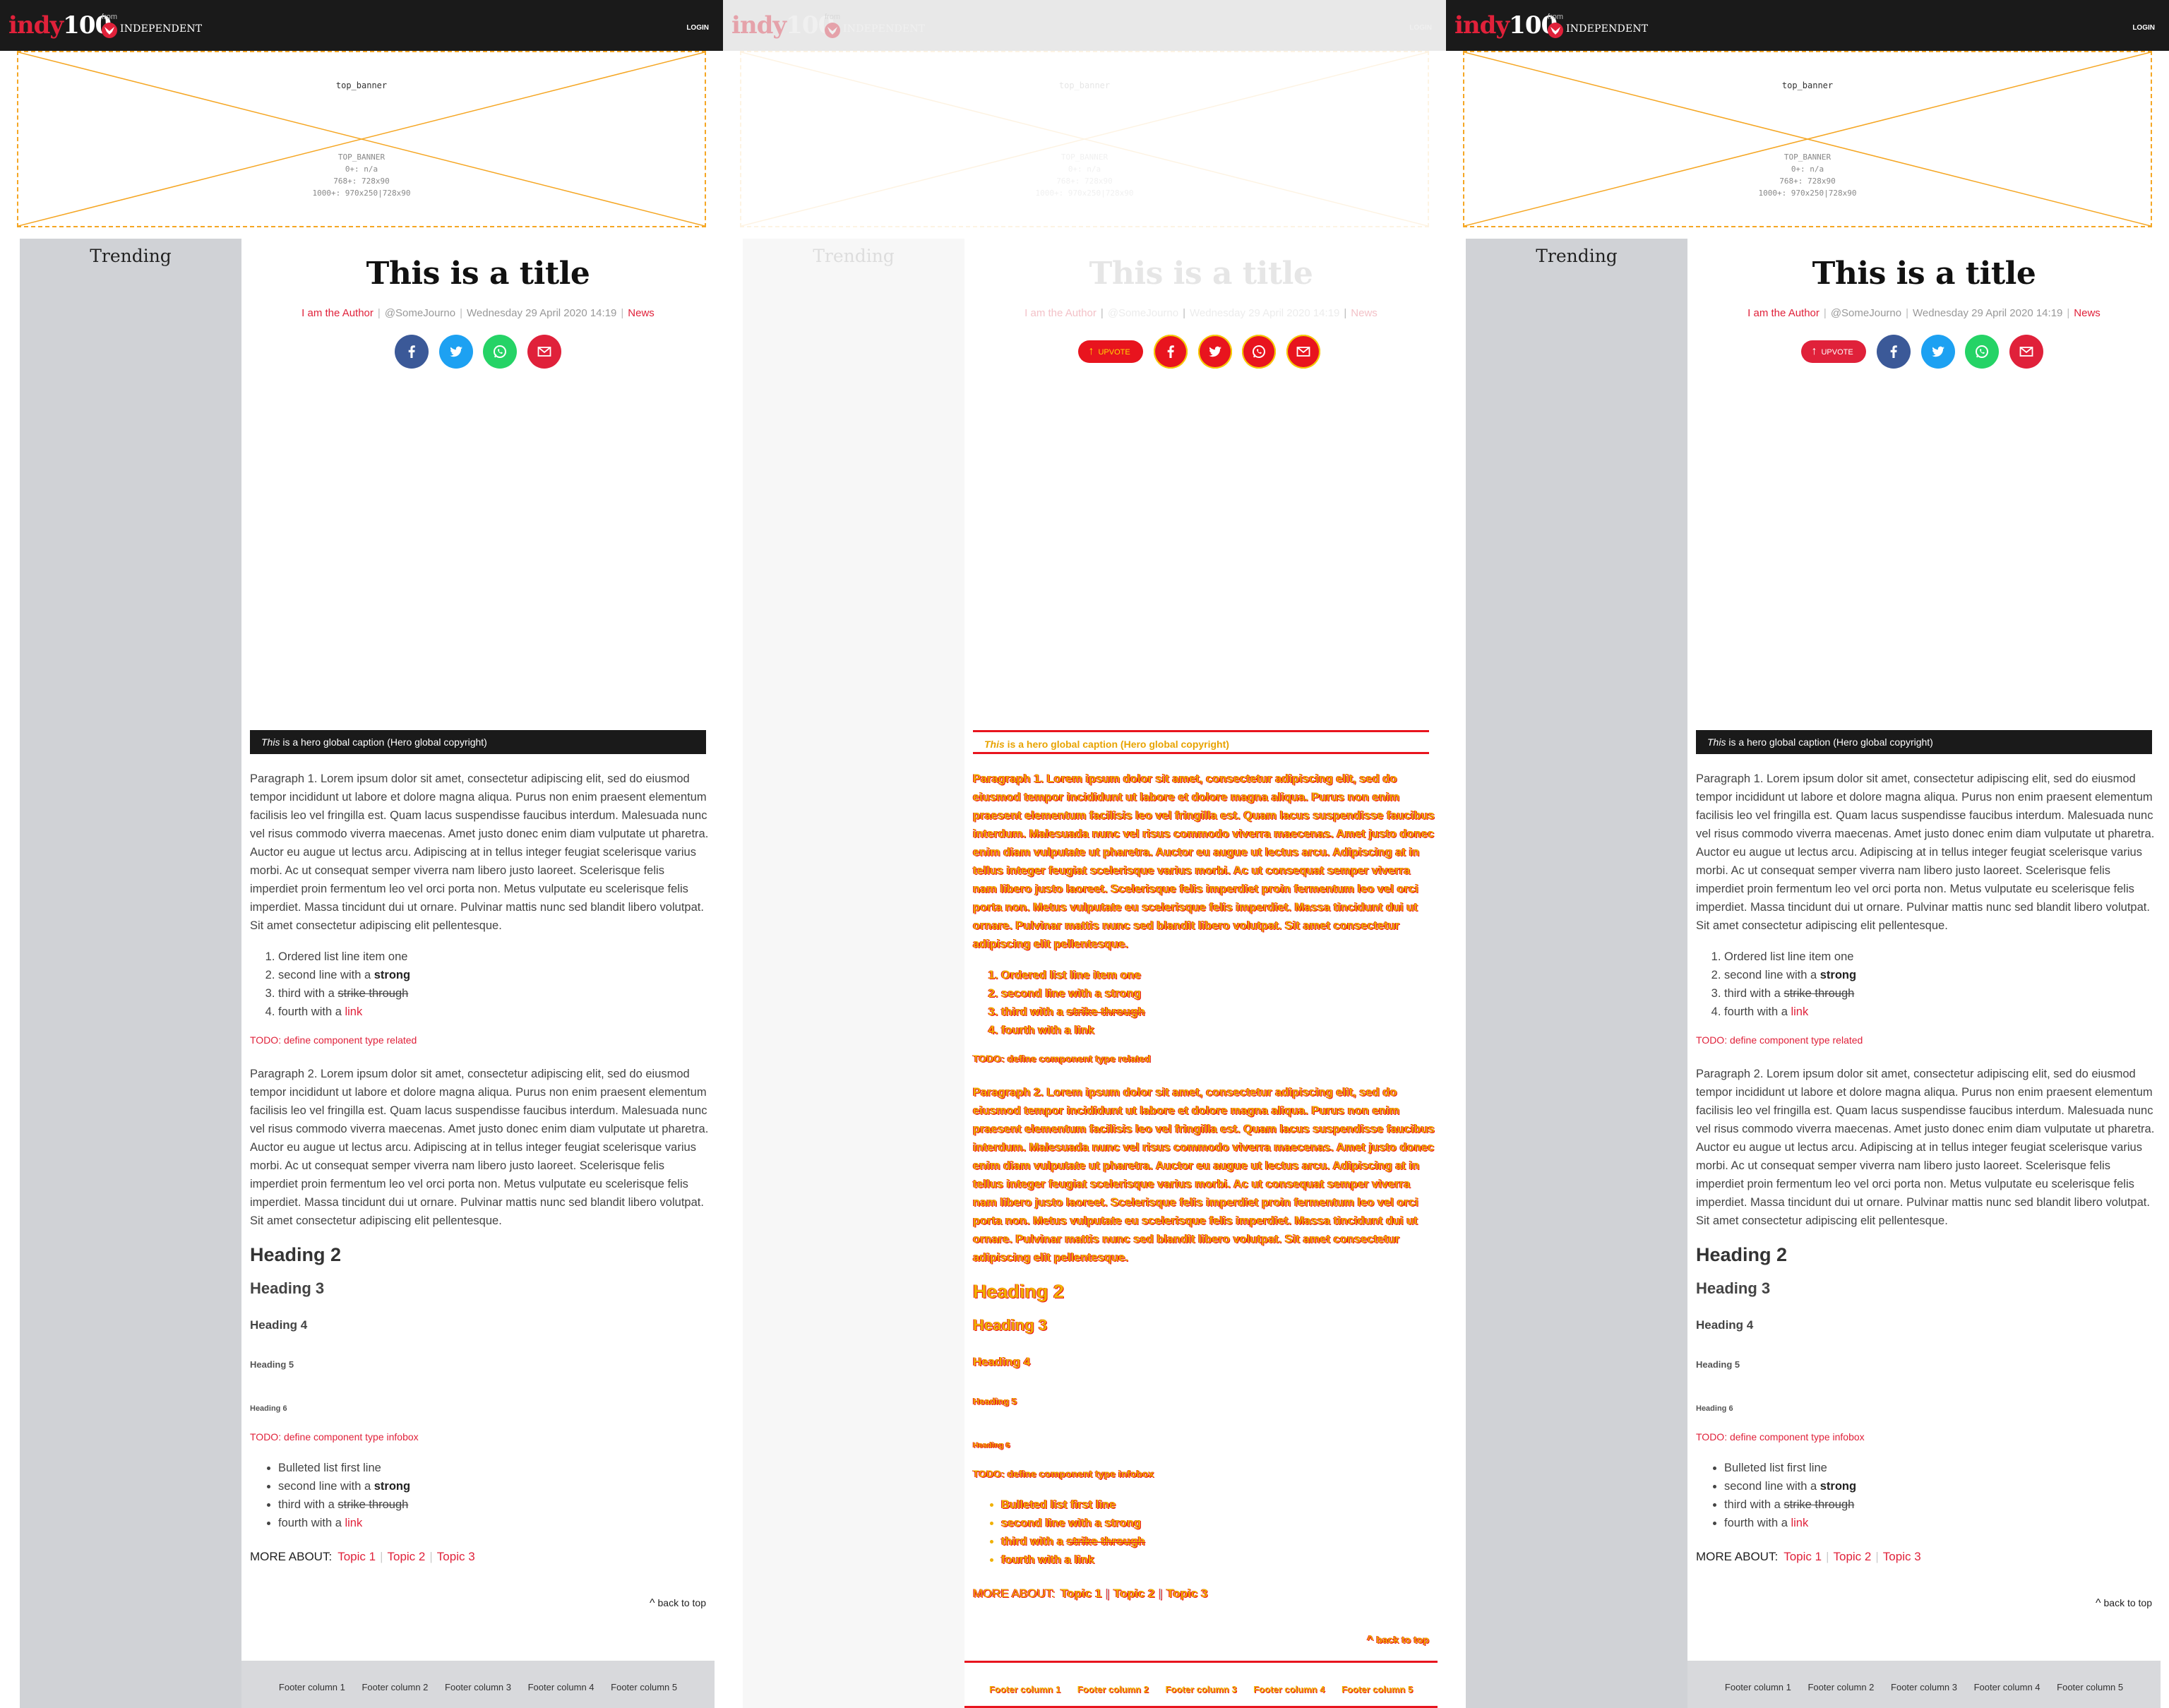 This screenshot has height=1708, width=2169. I want to click on list-item: third with a strike through, so click(495, 1504).